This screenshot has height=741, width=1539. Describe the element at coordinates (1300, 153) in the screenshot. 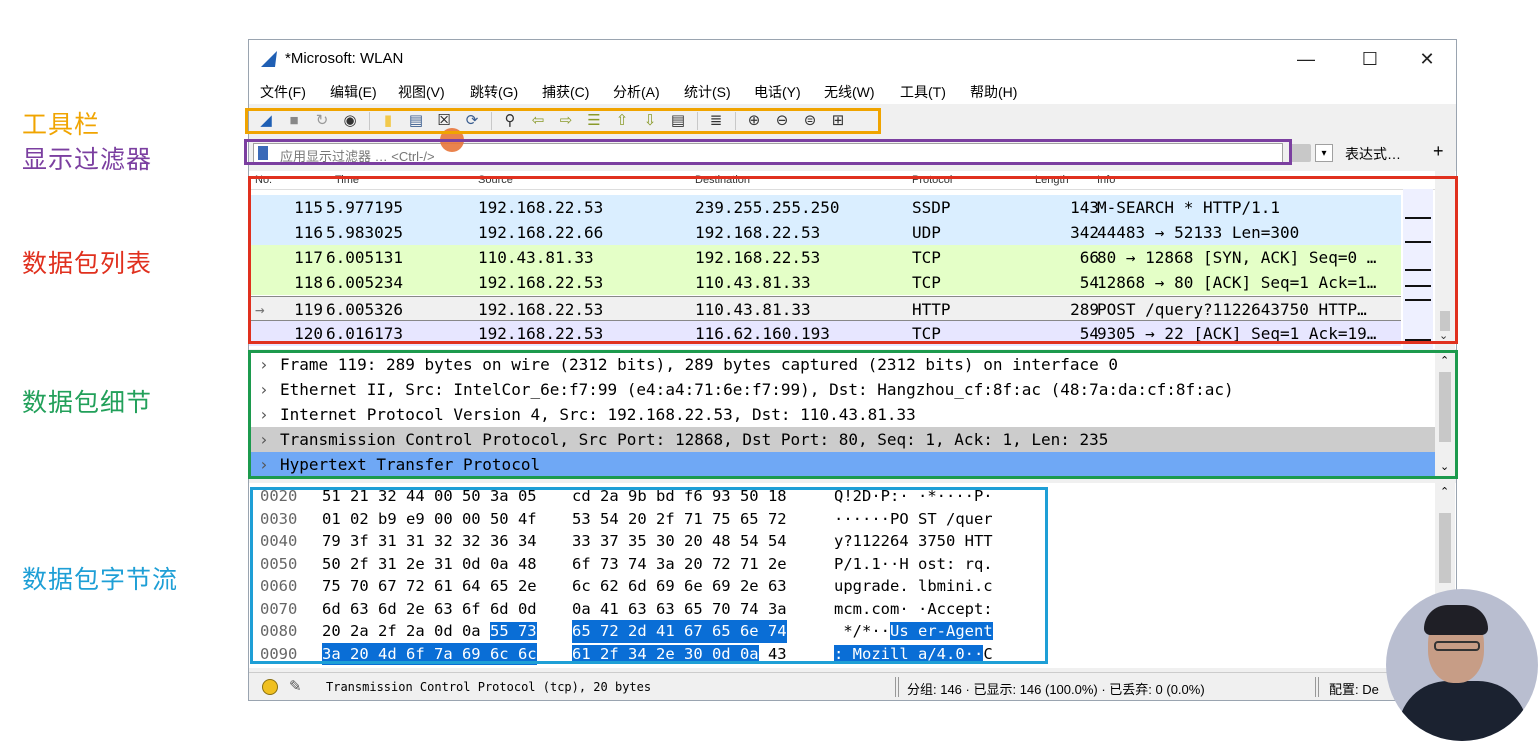

I see `apply-filter-button` at that location.